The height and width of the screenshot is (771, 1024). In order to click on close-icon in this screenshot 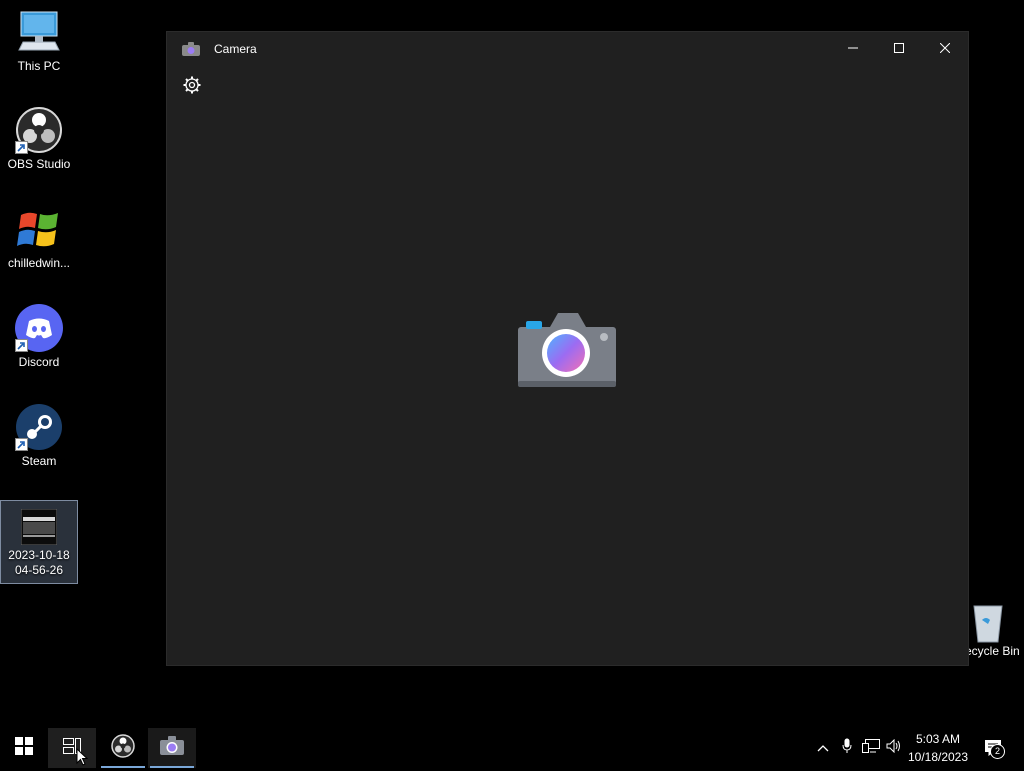, I will do `click(945, 49)`.